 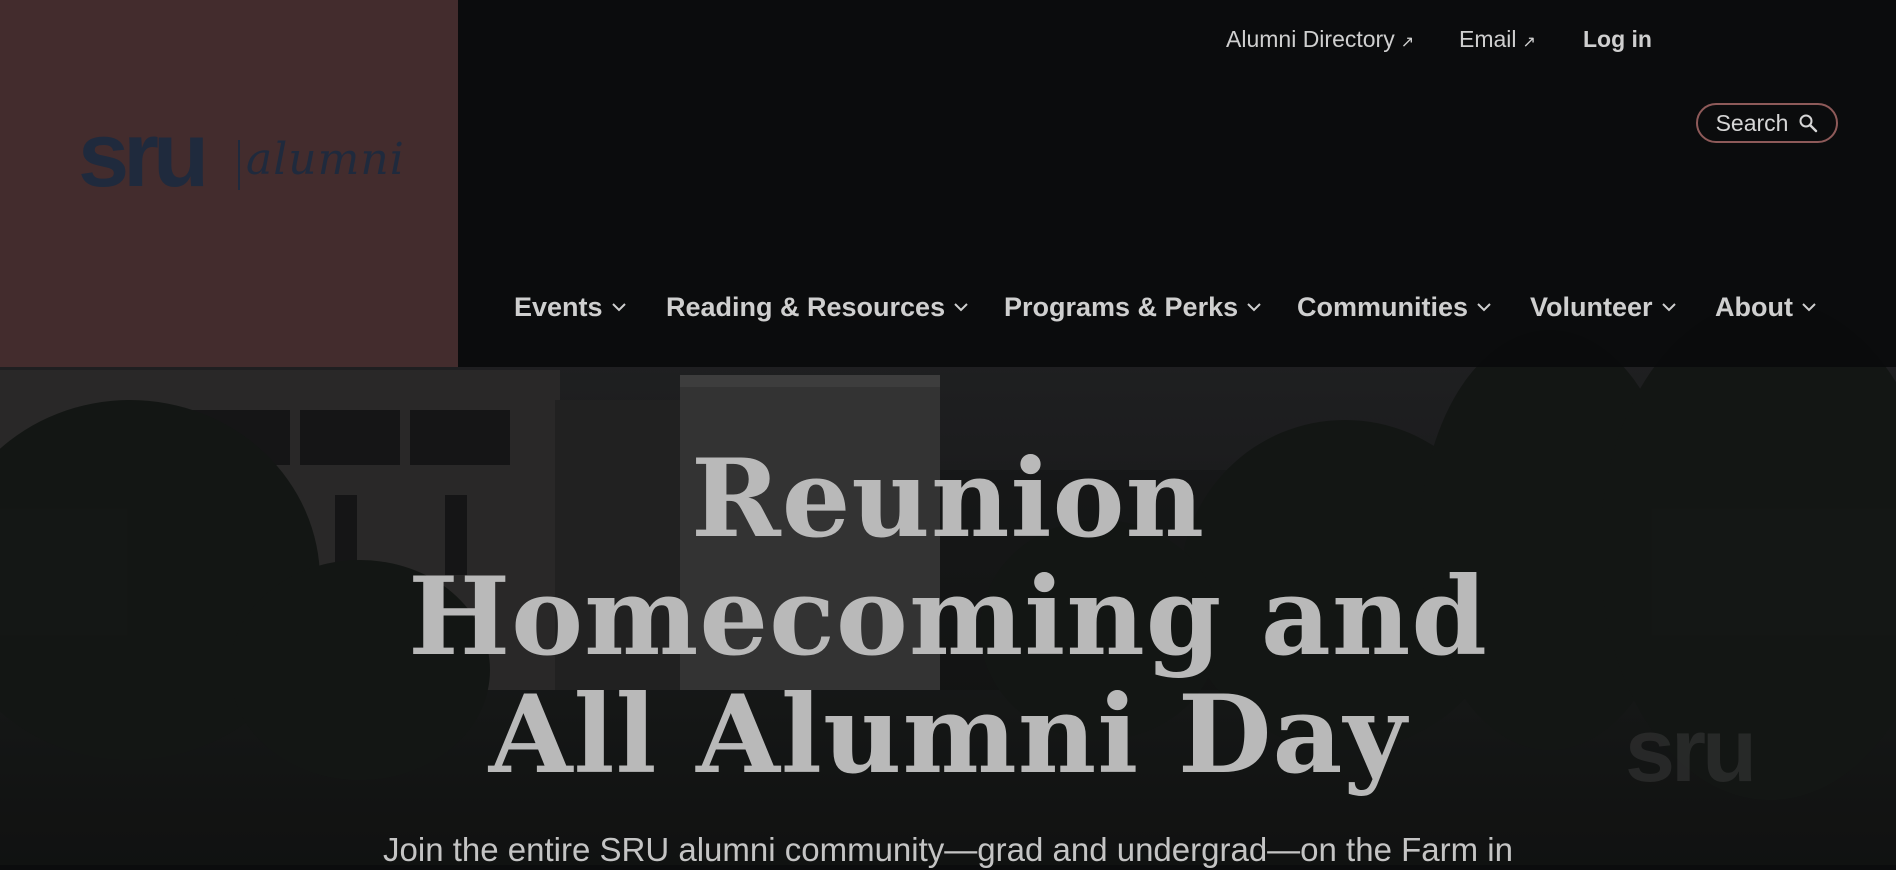 I want to click on sru-alumni-logo: sru alumni, so click(x=241, y=155).